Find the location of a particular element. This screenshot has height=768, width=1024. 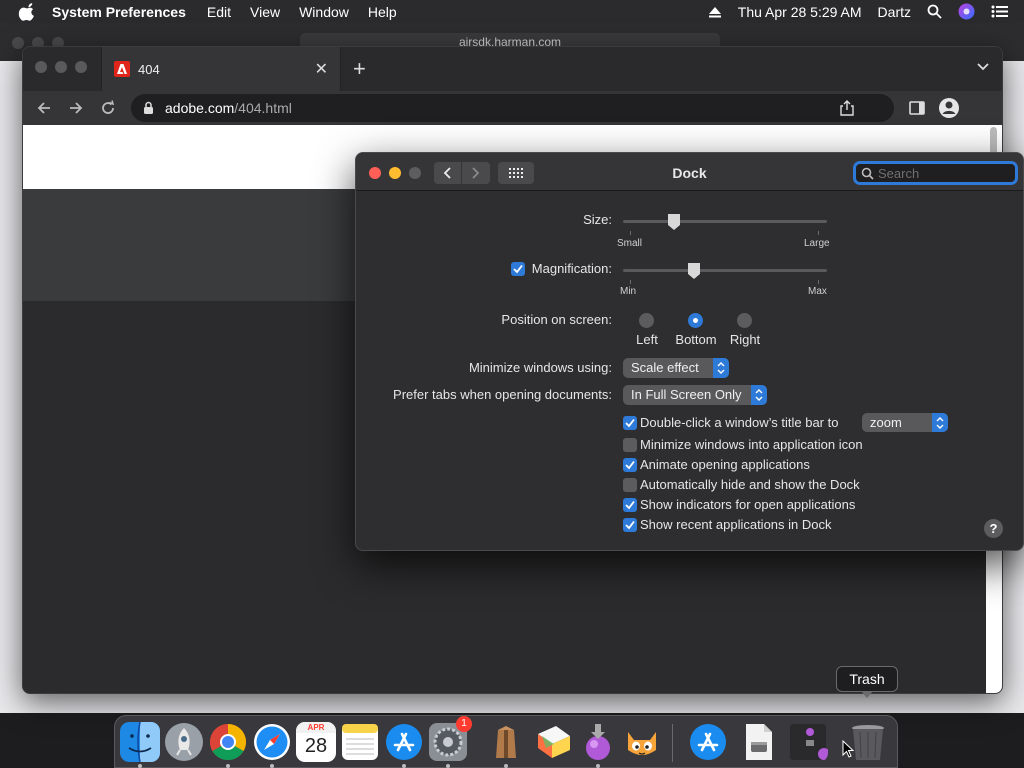

dock: APR 28 1 is located at coordinates (506, 741).